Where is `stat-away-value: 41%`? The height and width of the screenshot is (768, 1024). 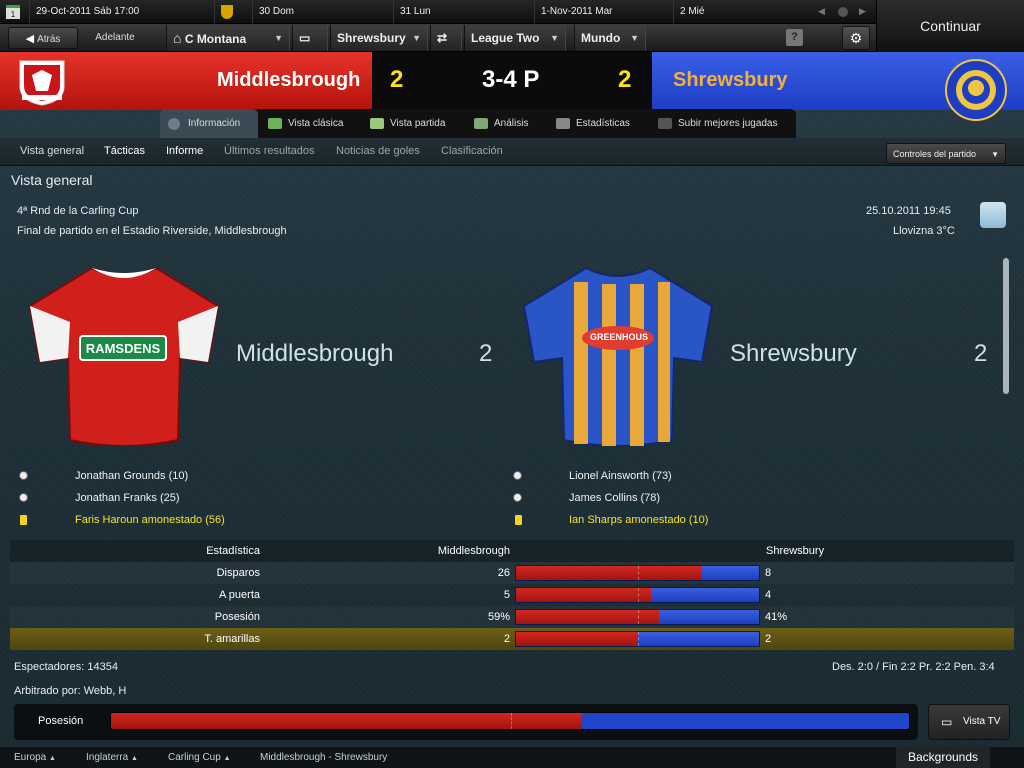 stat-away-value: 41% is located at coordinates (776, 617).